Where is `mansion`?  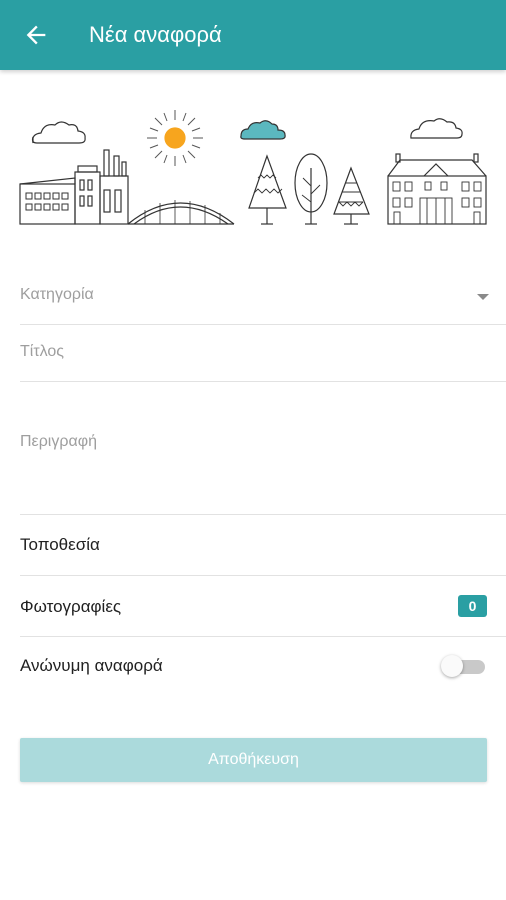 mansion is located at coordinates (437, 189).